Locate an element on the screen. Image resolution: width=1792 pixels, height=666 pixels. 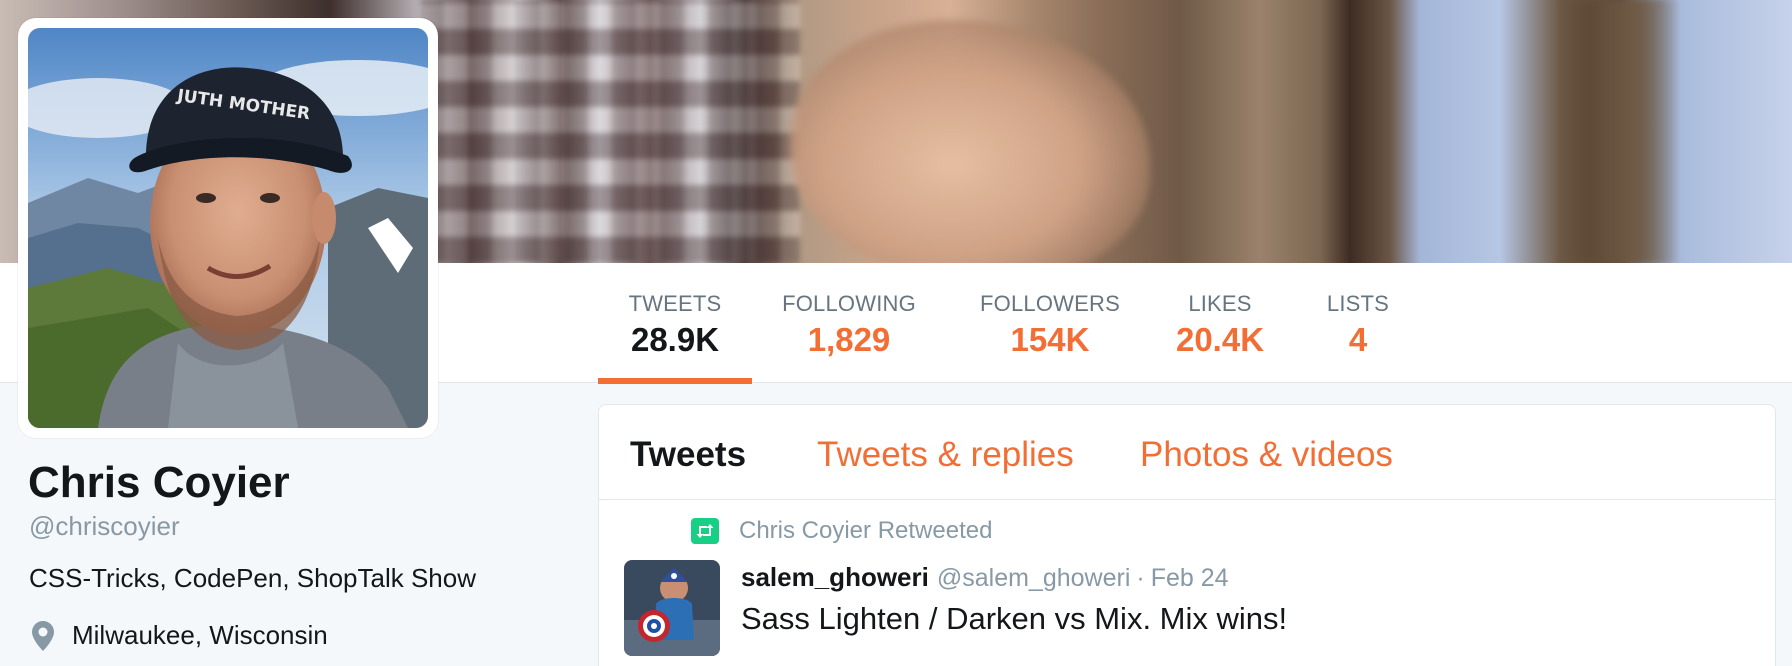
profile-name: Chris Coyier is located at coordinates (159, 483).